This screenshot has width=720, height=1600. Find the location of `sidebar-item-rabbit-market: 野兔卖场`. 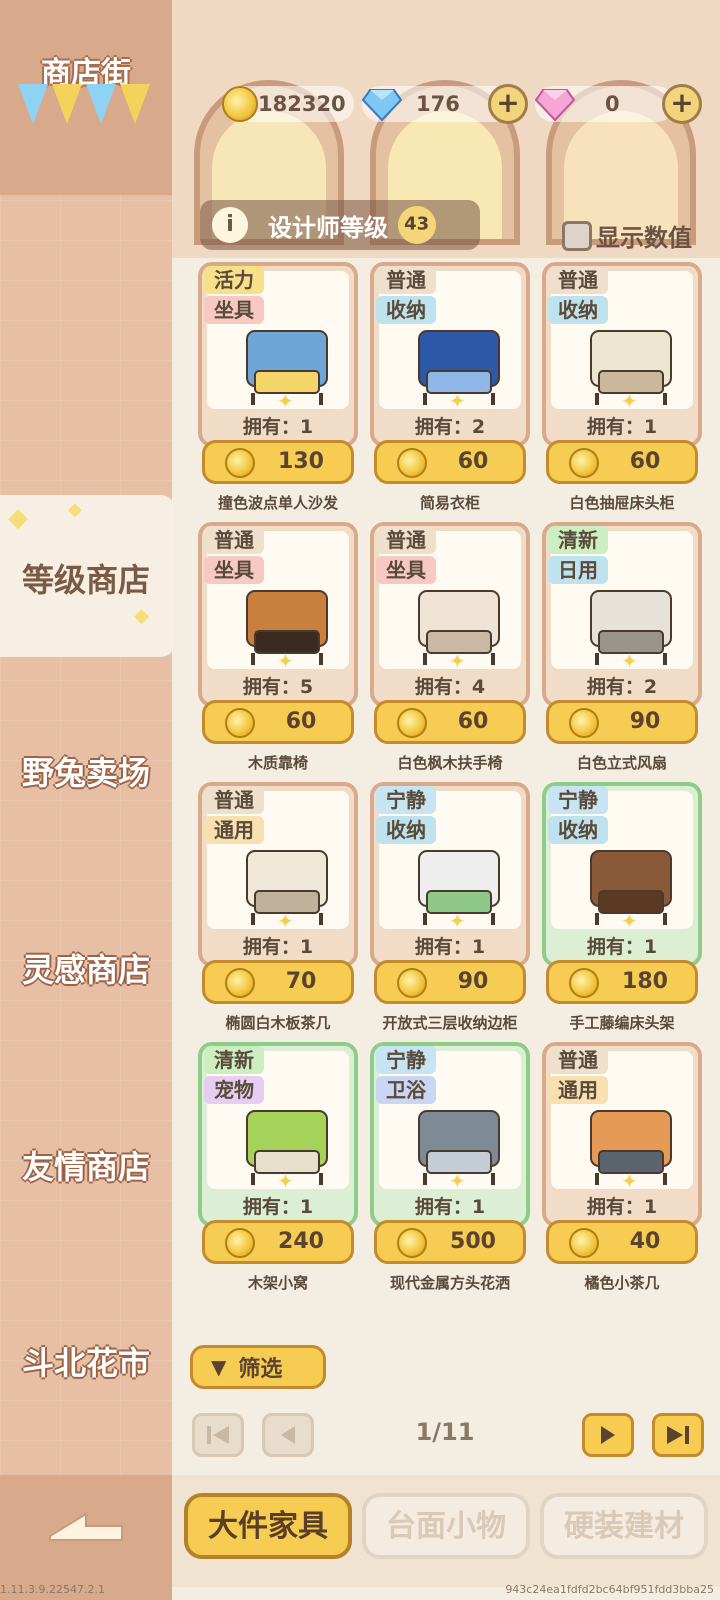

sidebar-item-rabbit-market: 野兔卖场 is located at coordinates (86, 771).